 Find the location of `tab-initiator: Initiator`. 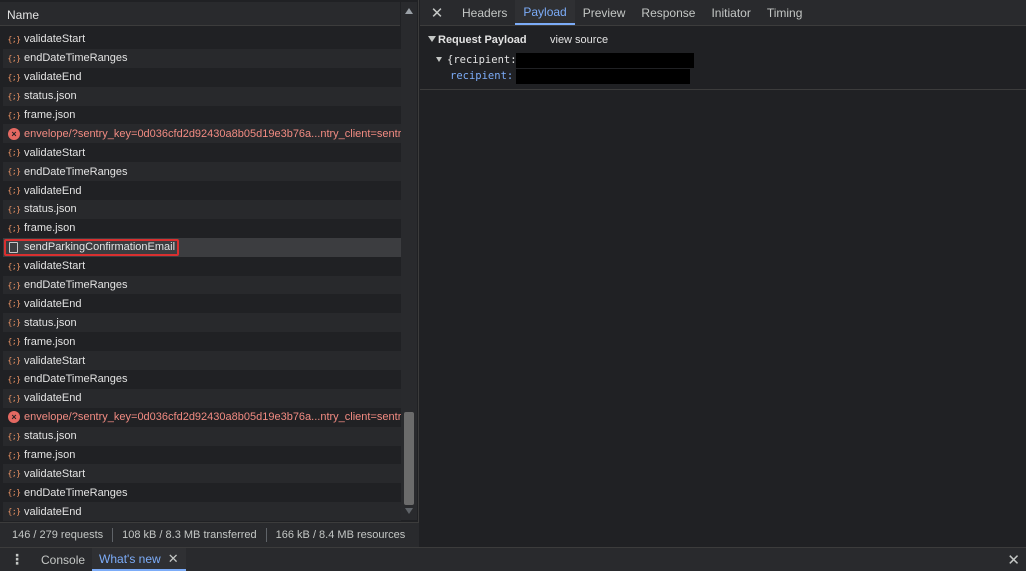

tab-initiator: Initiator is located at coordinates (730, 12).